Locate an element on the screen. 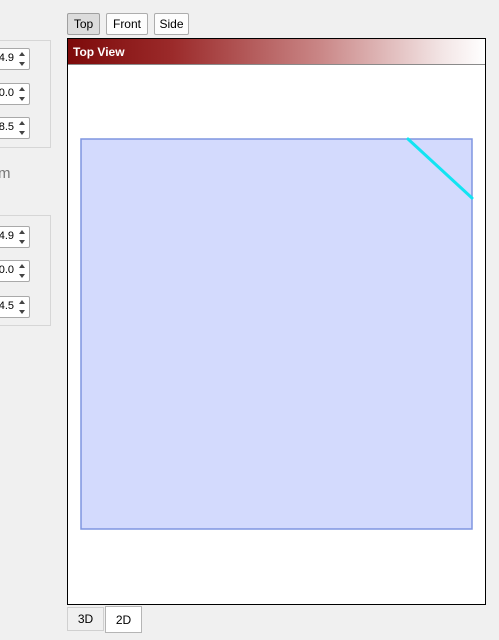 This screenshot has width=499, height=640. size-group-box: 4.9 0.0 4.5 is located at coordinates (25, 270).